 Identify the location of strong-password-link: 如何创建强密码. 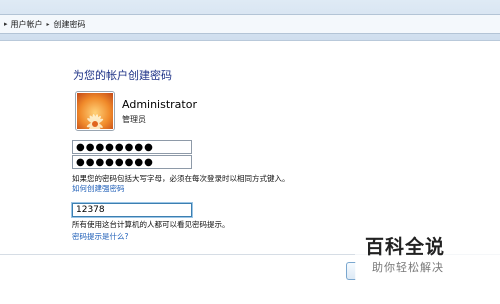
(98, 188).